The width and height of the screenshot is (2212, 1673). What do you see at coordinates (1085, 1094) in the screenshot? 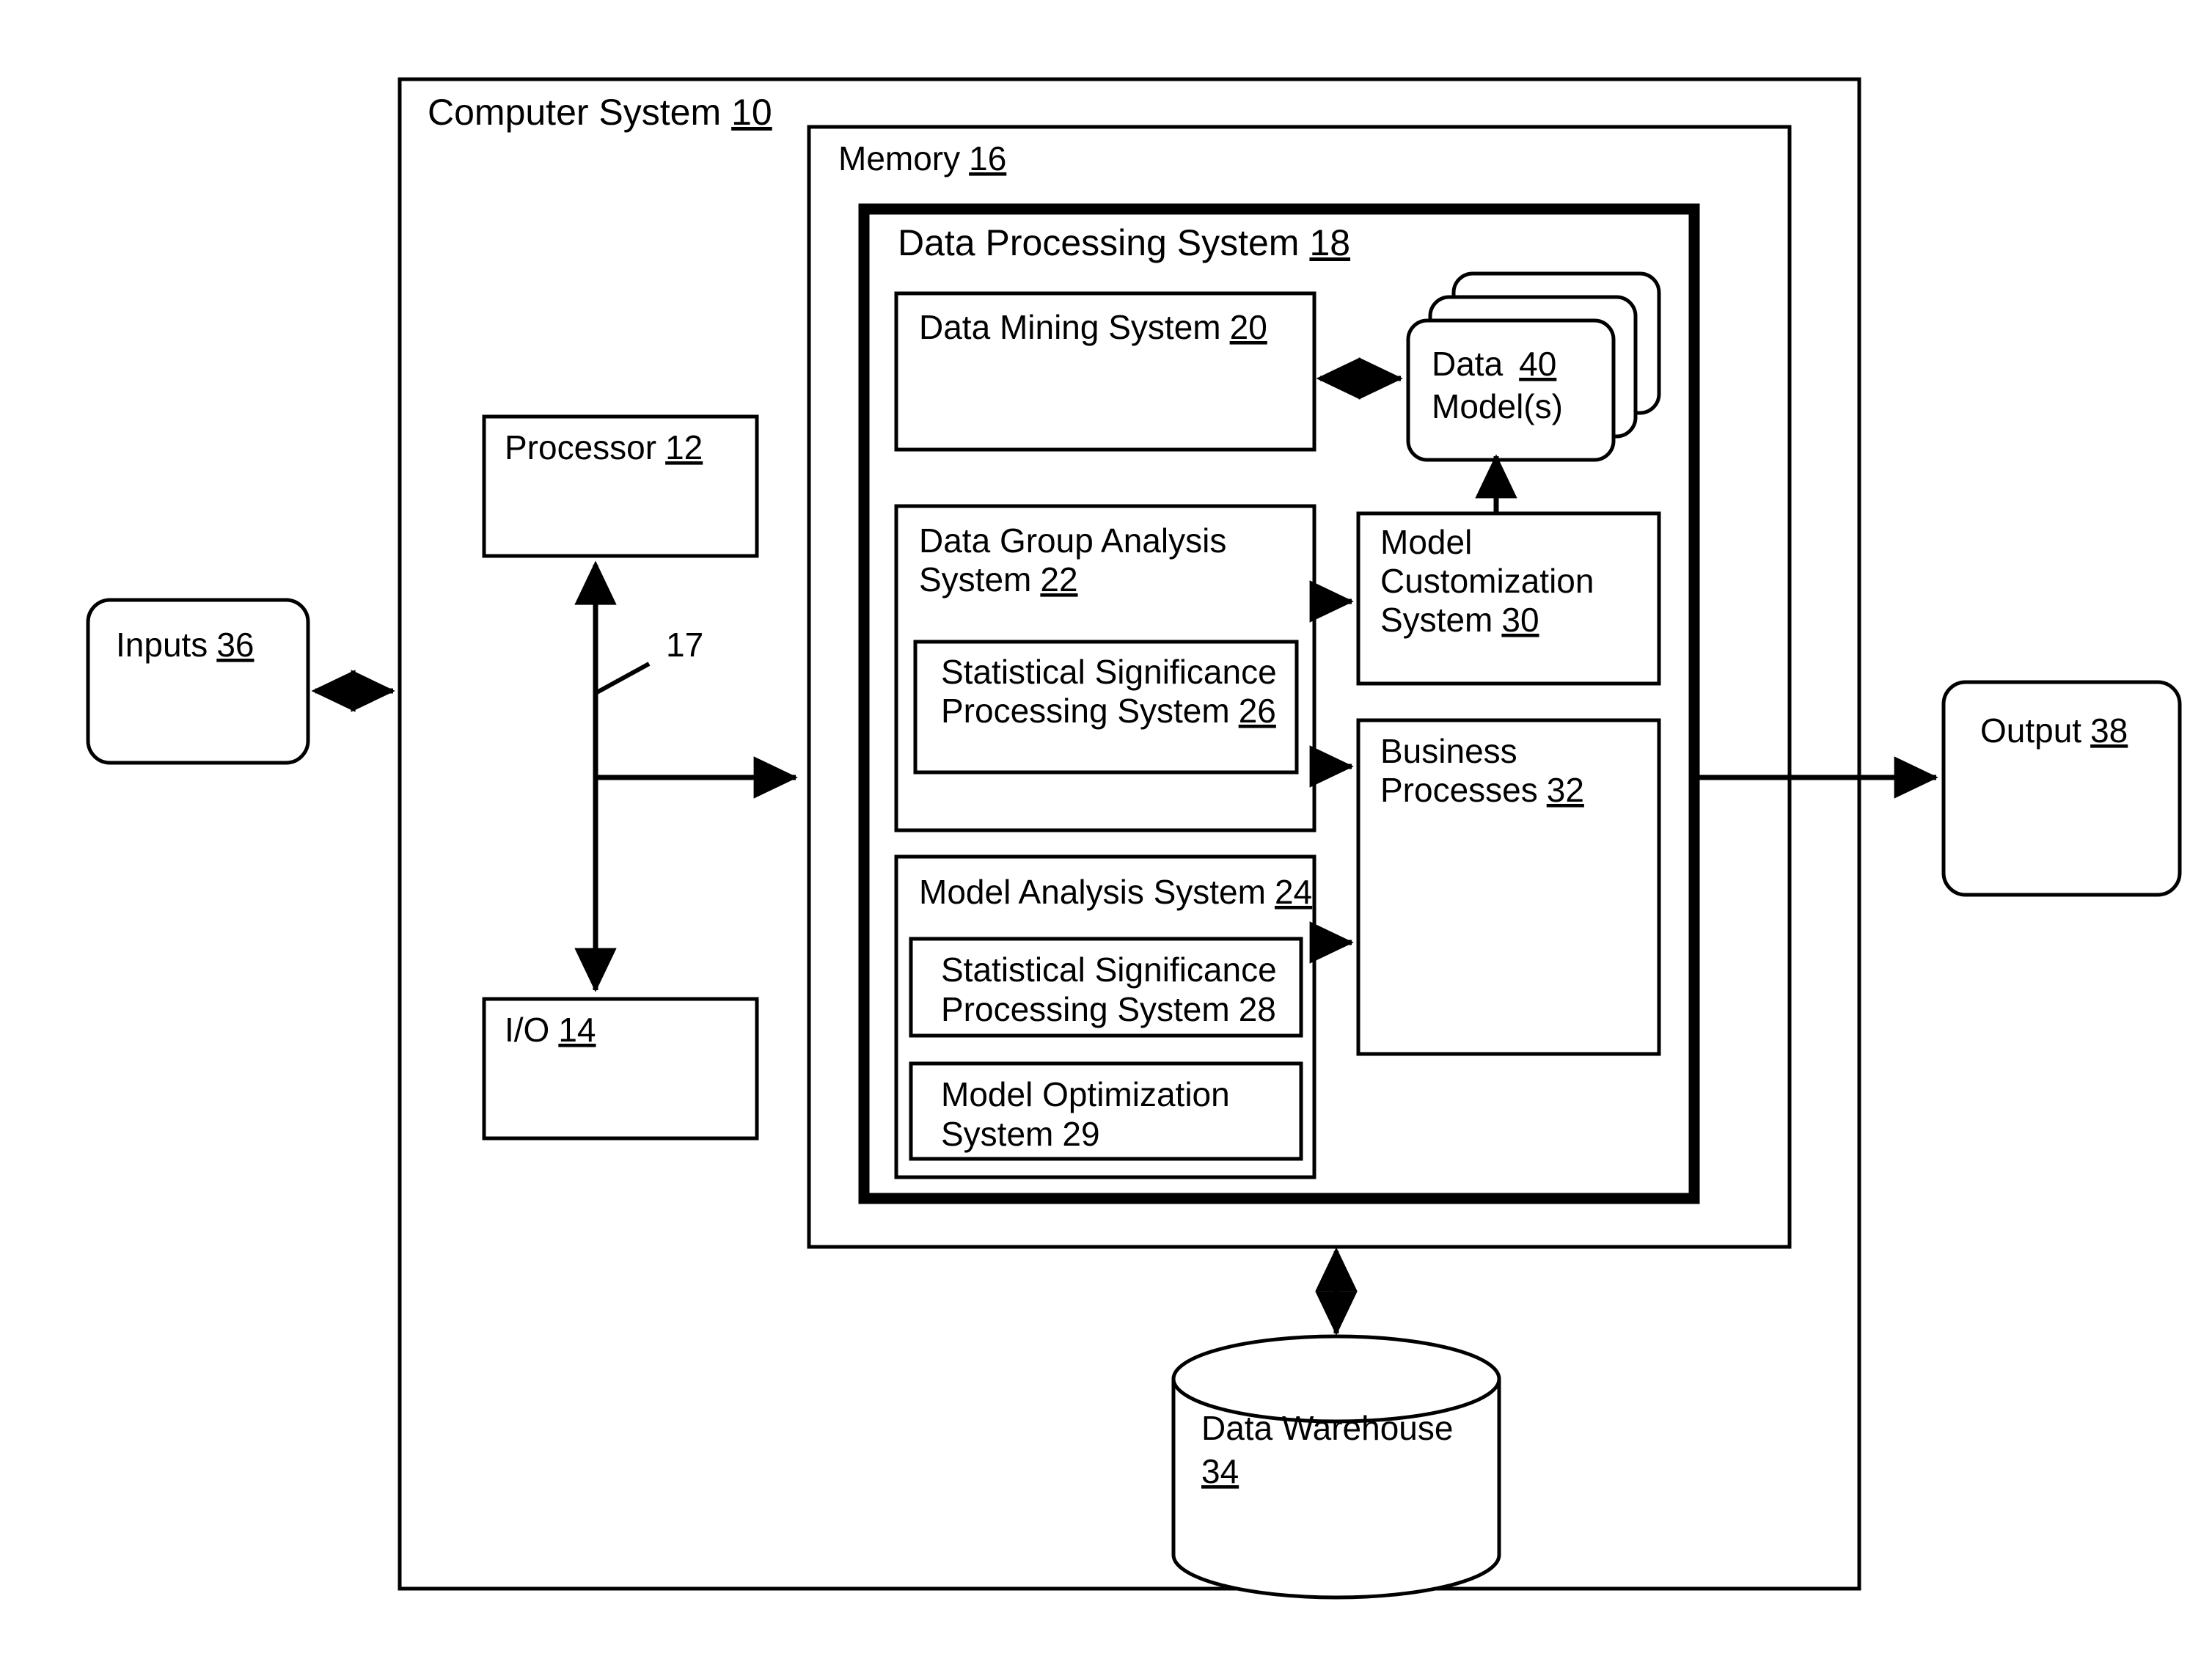
I see `model-optimization-system-label-line1: Model Optimization` at bounding box center [1085, 1094].